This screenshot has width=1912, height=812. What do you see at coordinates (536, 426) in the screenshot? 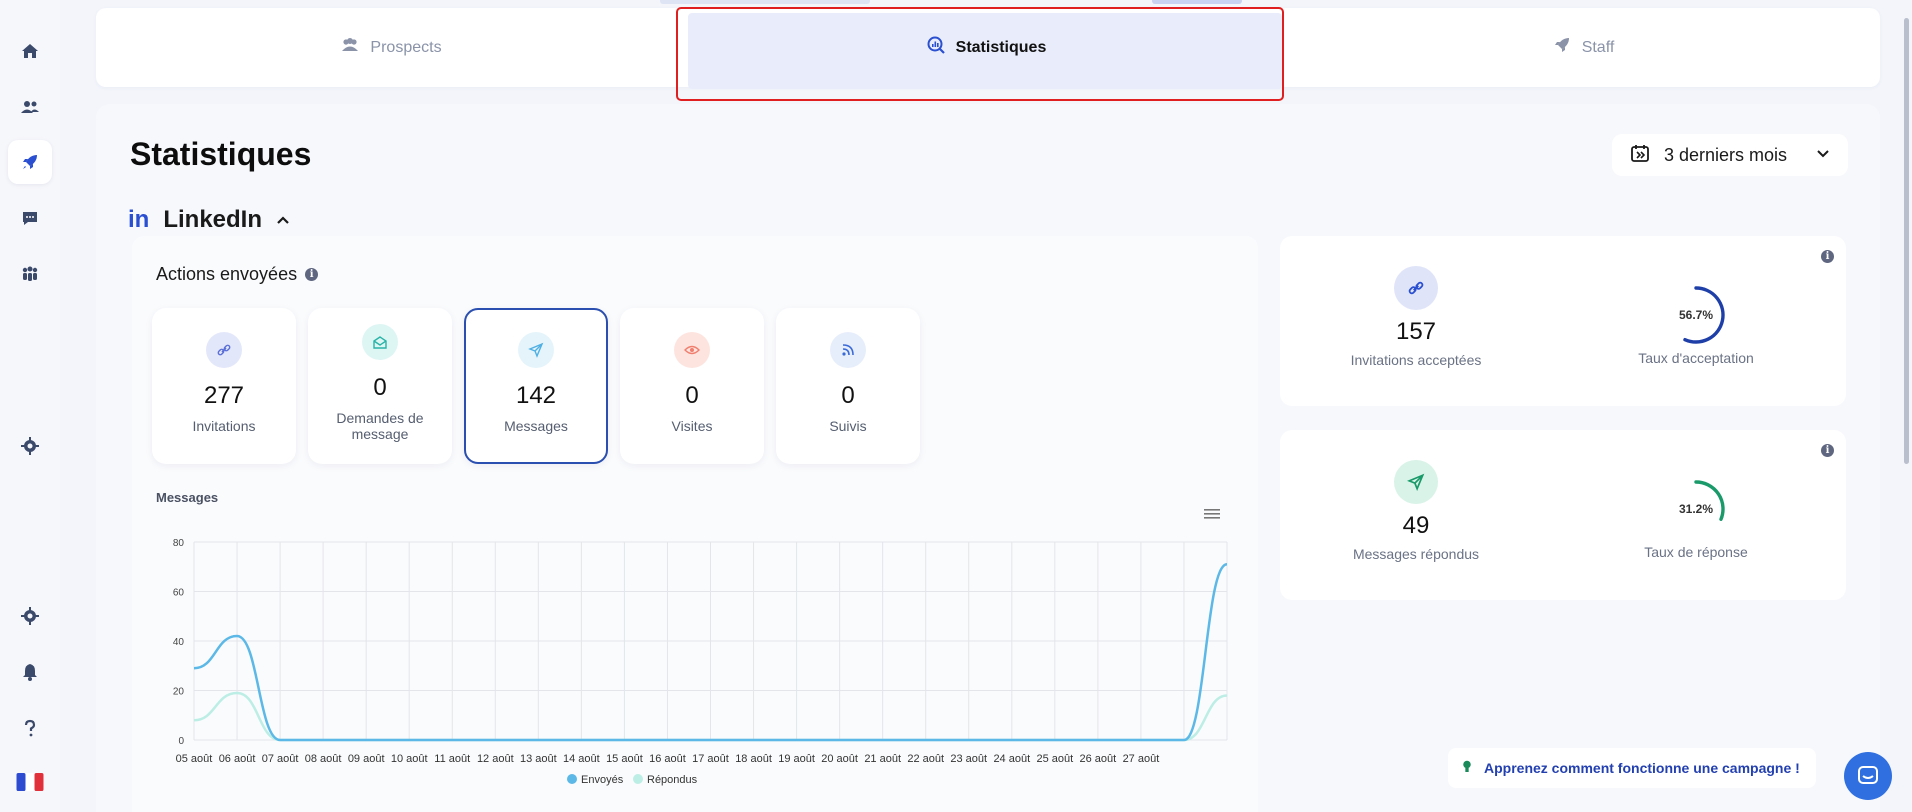
I see `stat-label: Messages` at bounding box center [536, 426].